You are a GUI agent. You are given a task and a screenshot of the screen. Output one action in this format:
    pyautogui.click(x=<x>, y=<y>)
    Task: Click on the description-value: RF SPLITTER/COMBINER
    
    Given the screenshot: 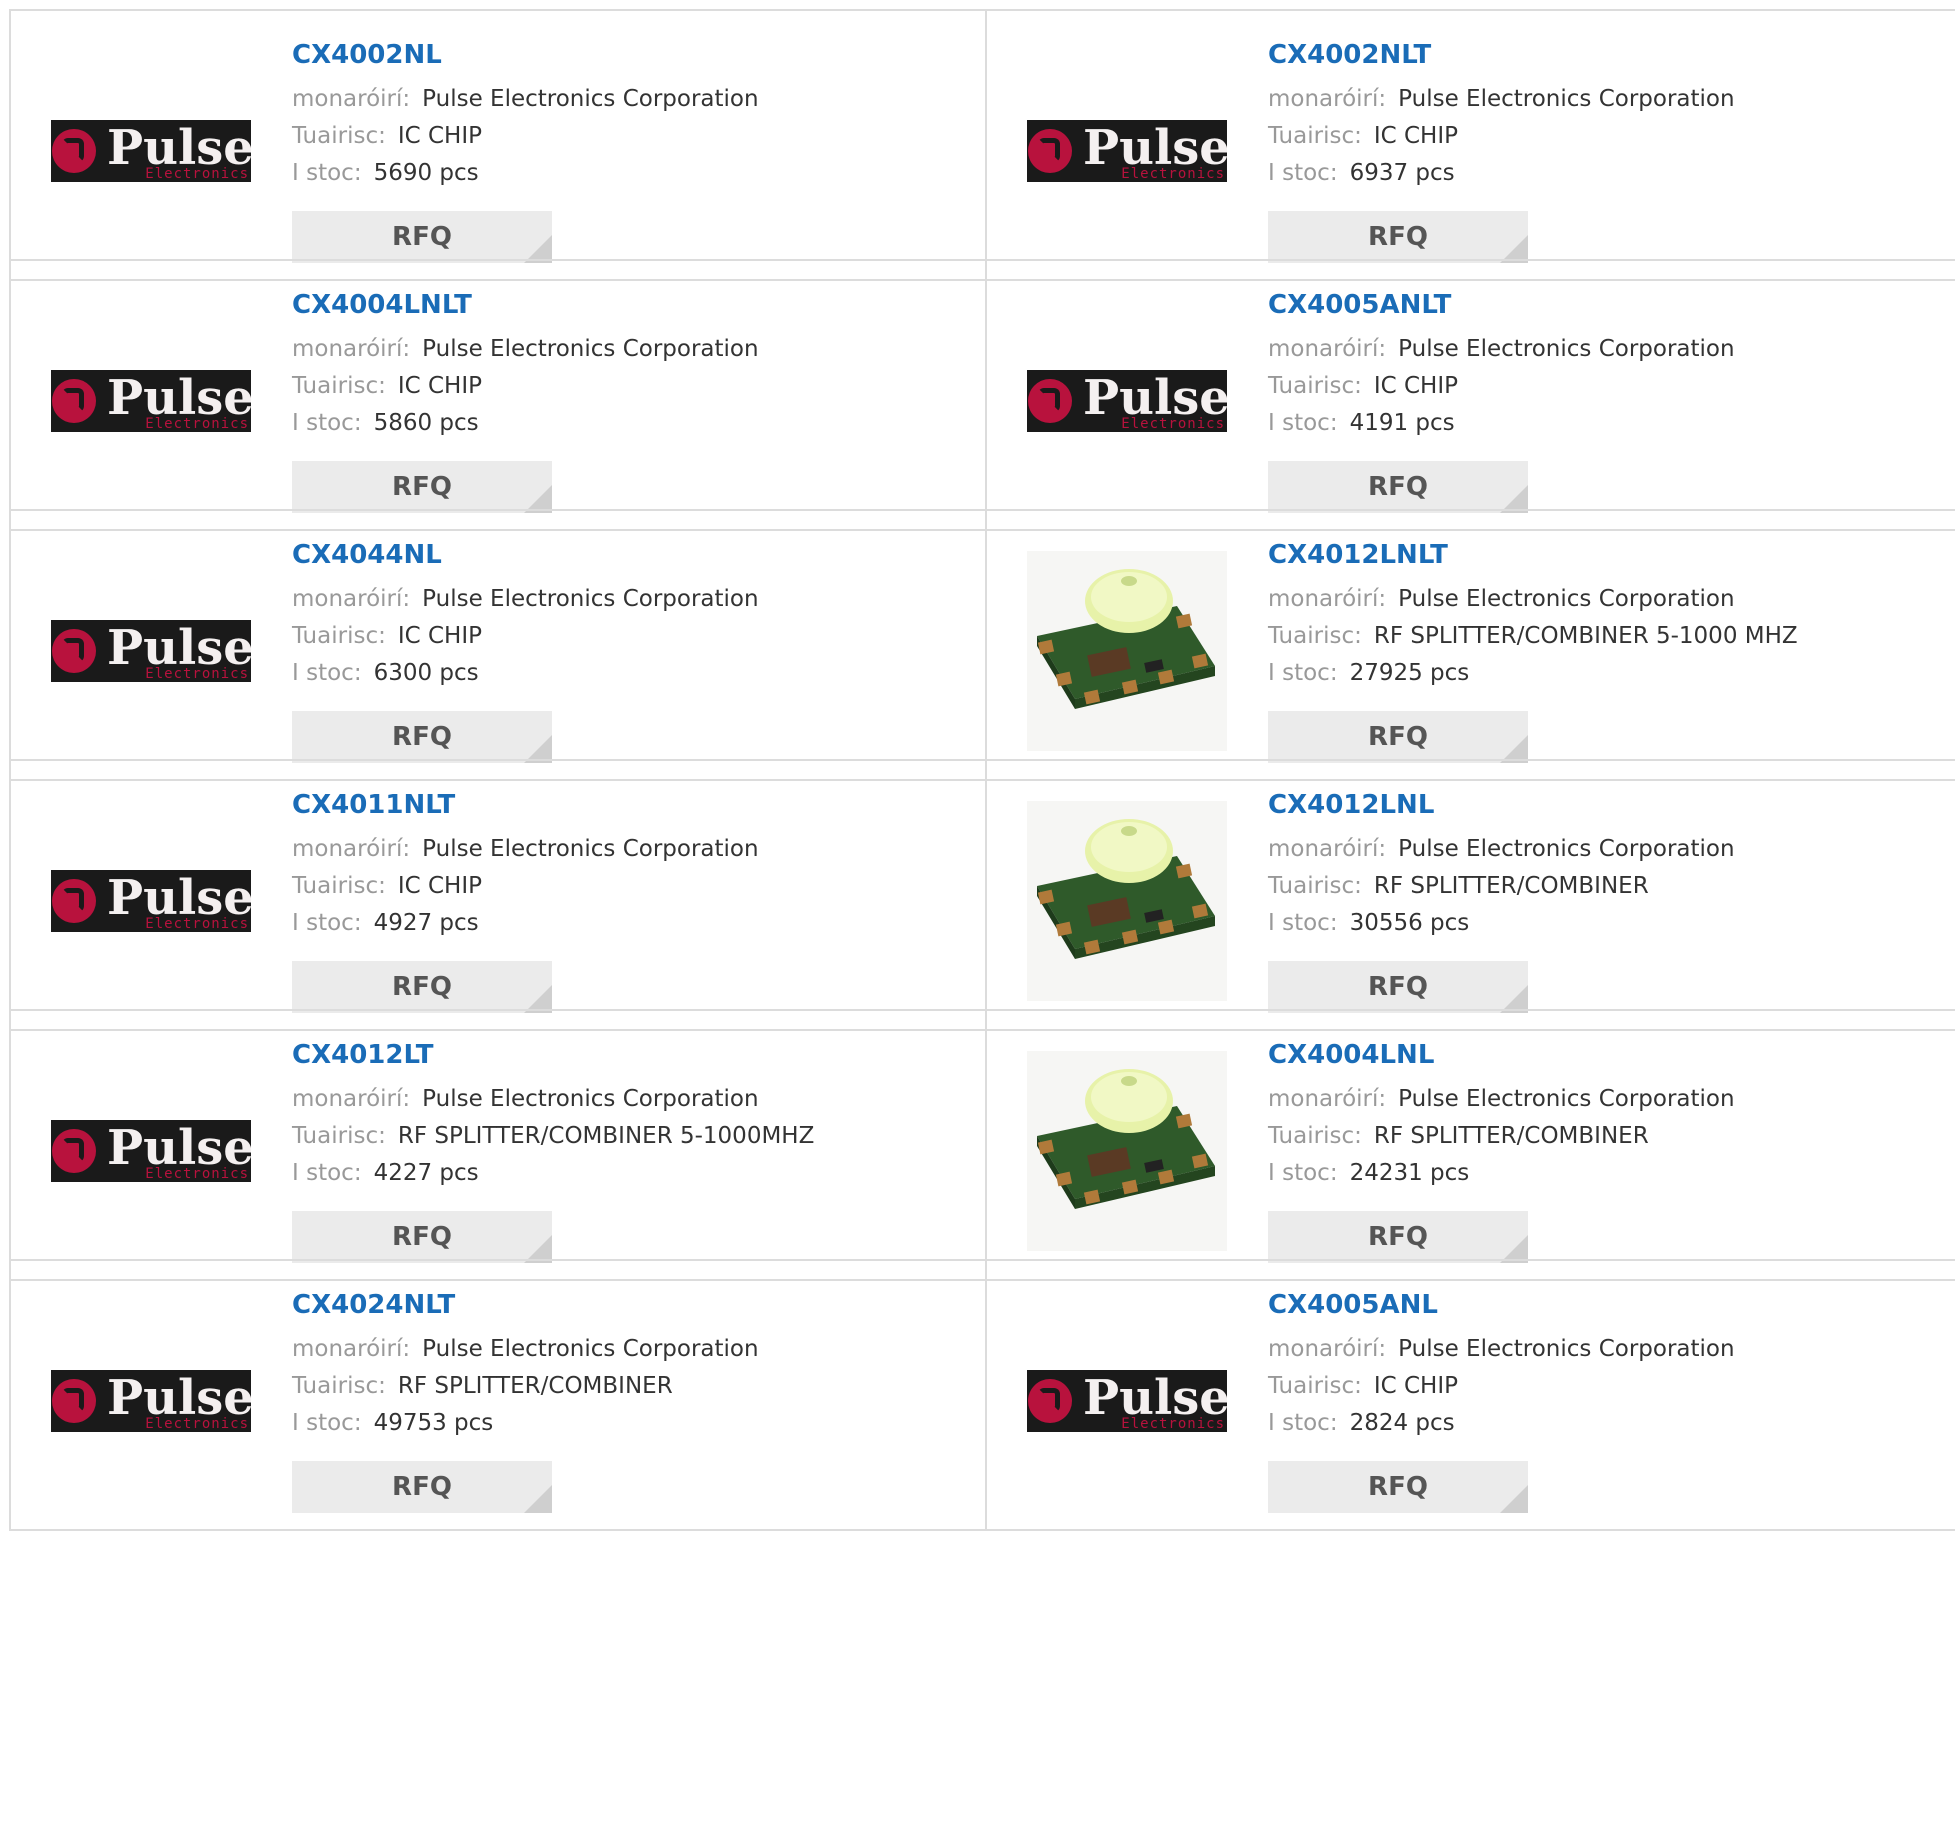 What is the action you would take?
    pyautogui.click(x=1511, y=1136)
    